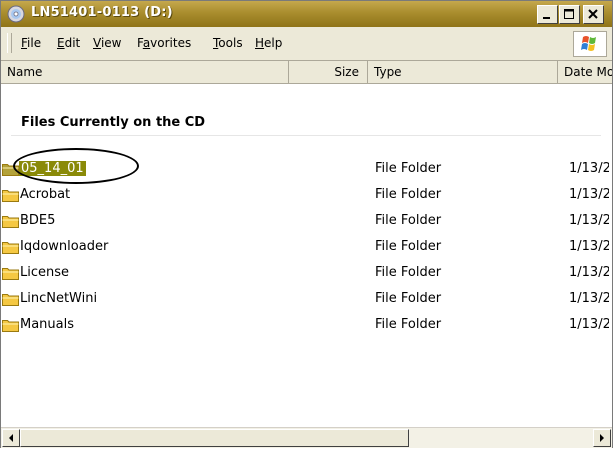  Describe the element at coordinates (64, 246) in the screenshot. I see `file-name: Iqdownloader` at that location.